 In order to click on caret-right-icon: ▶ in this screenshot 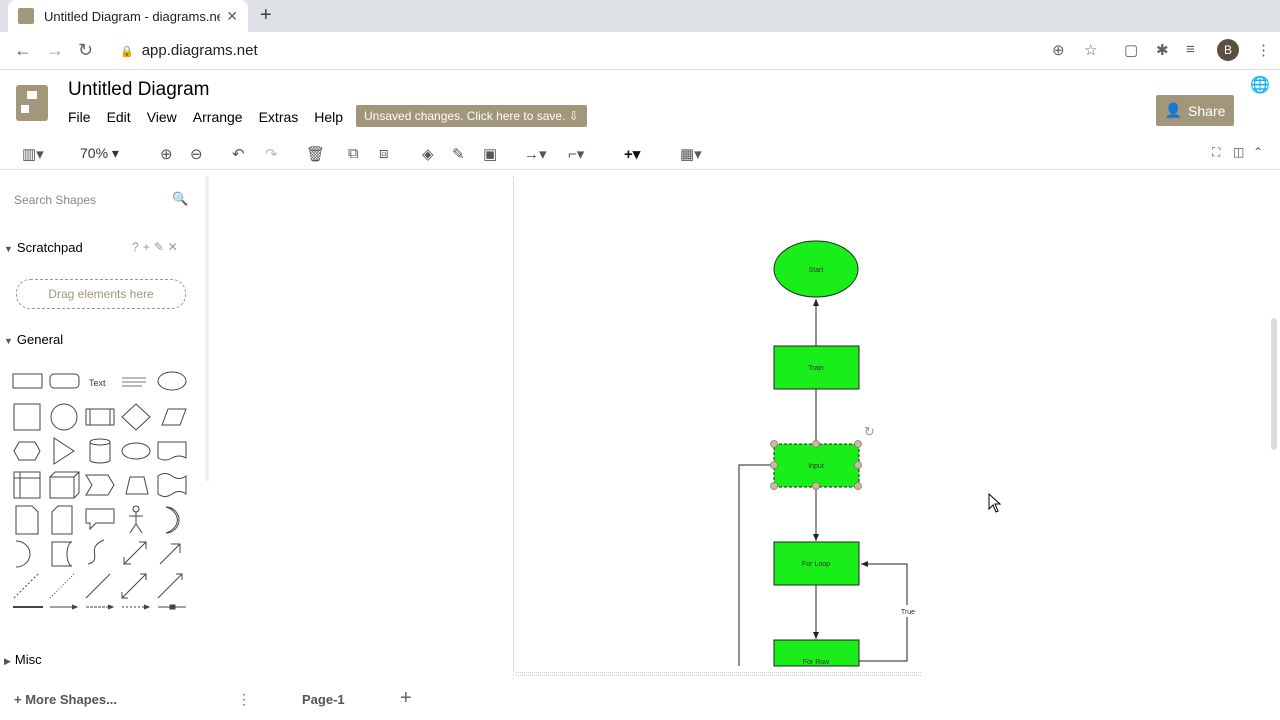, I will do `click(7, 661)`.